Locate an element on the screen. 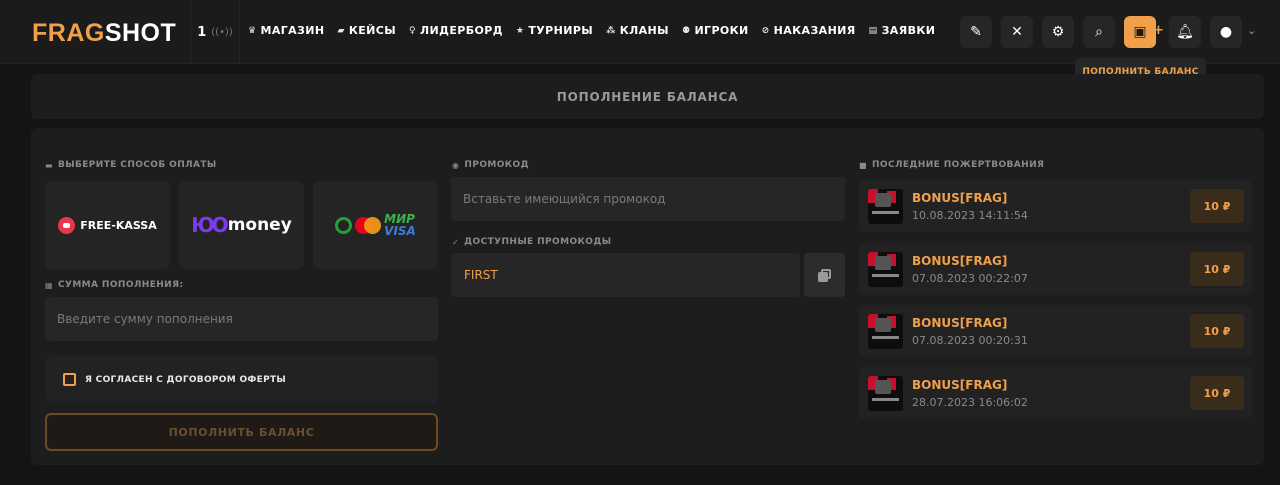 The width and height of the screenshot is (1280, 485). agree-label: Я СОГЛАСЕН С ДОГОВОРОМ ОФЕРТЫ is located at coordinates (186, 379).